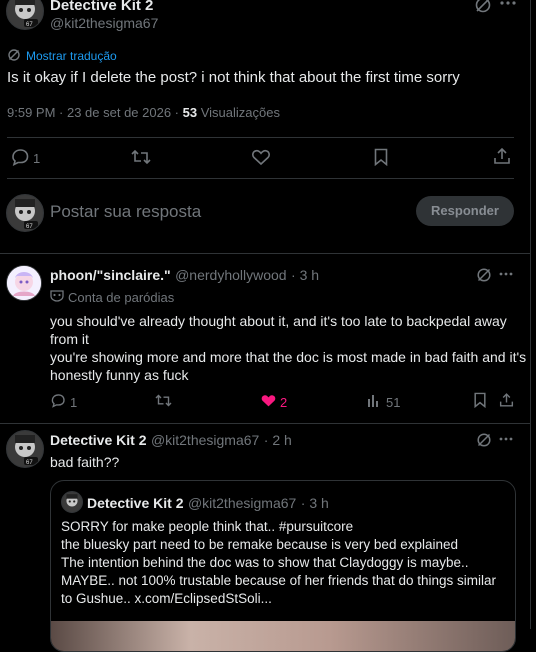  Describe the element at coordinates (72, 502) in the screenshot. I see `quoted-avatar` at that location.